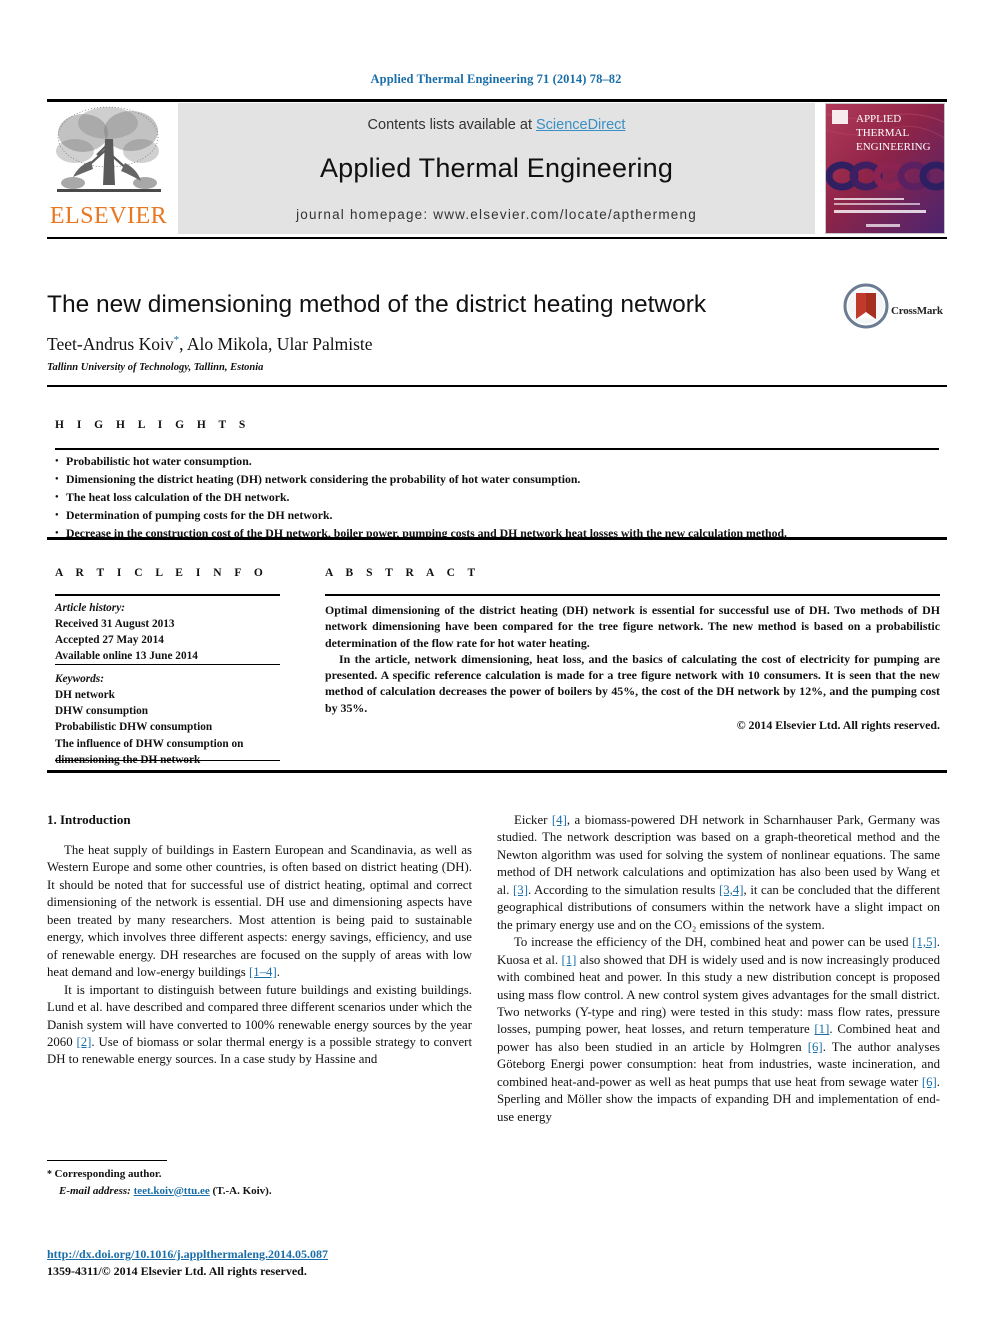 The height and width of the screenshot is (1323, 992). Describe the element at coordinates (167, 595) in the screenshot. I see `article-info-rule` at that location.